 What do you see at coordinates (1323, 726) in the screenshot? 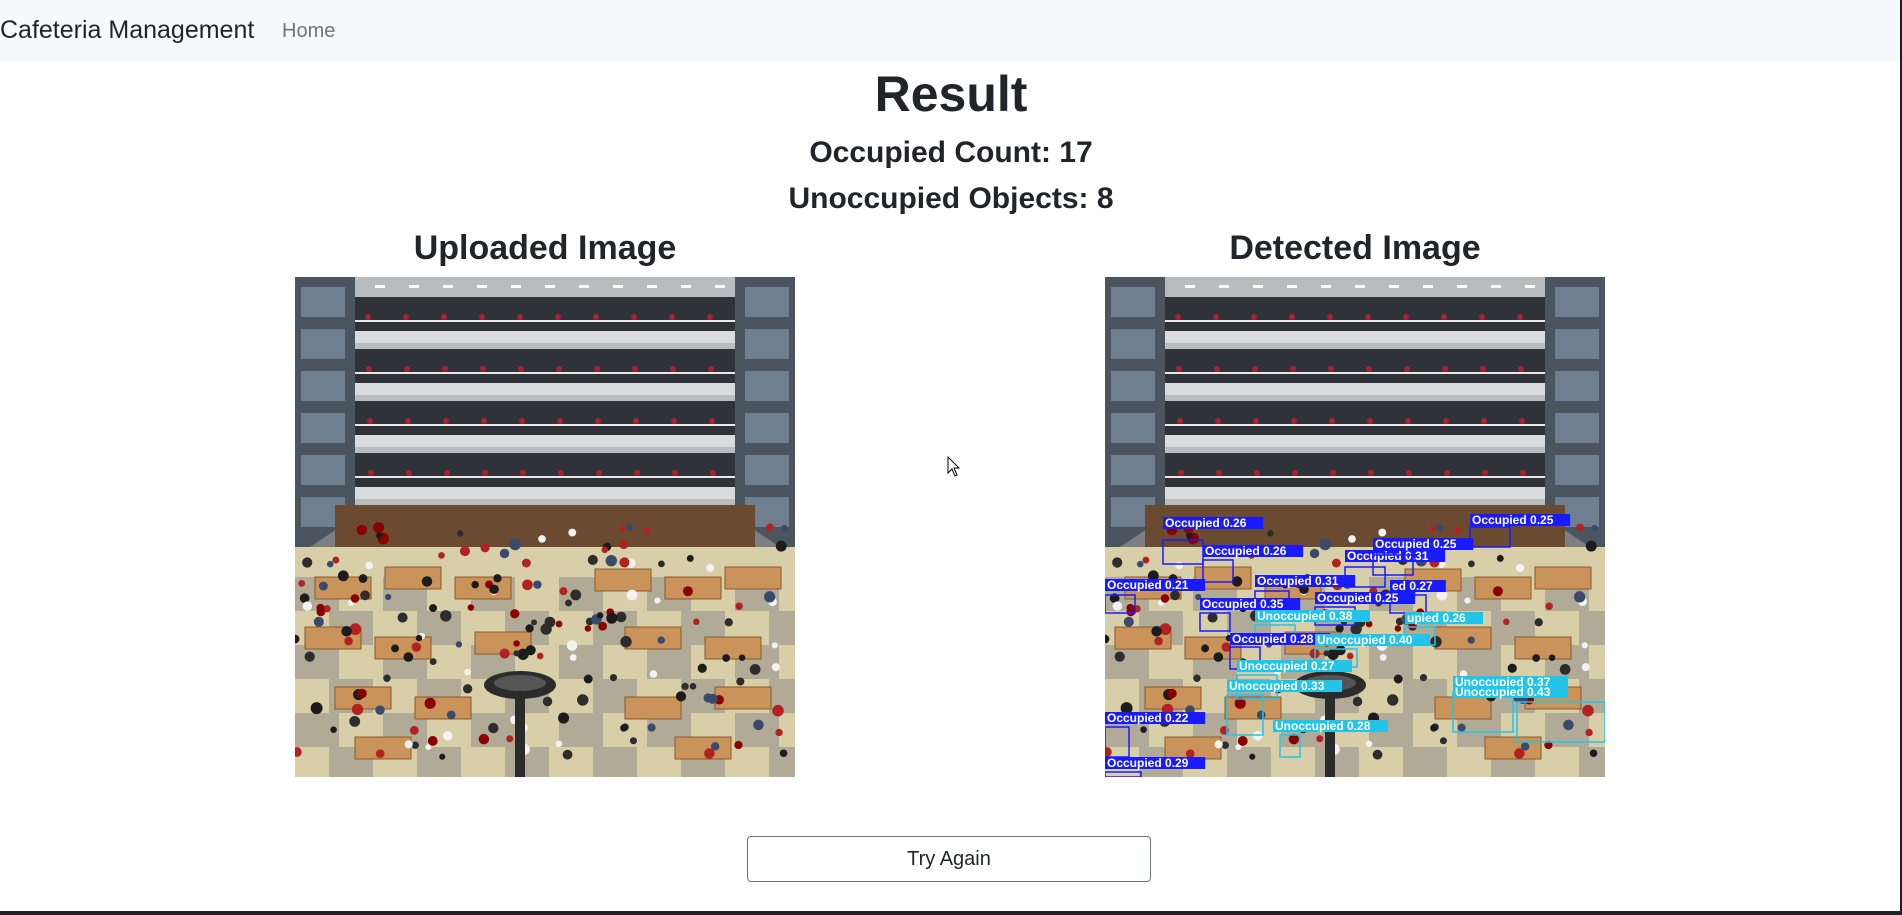
I see `detection-label: Unoccupied 0.28` at bounding box center [1323, 726].